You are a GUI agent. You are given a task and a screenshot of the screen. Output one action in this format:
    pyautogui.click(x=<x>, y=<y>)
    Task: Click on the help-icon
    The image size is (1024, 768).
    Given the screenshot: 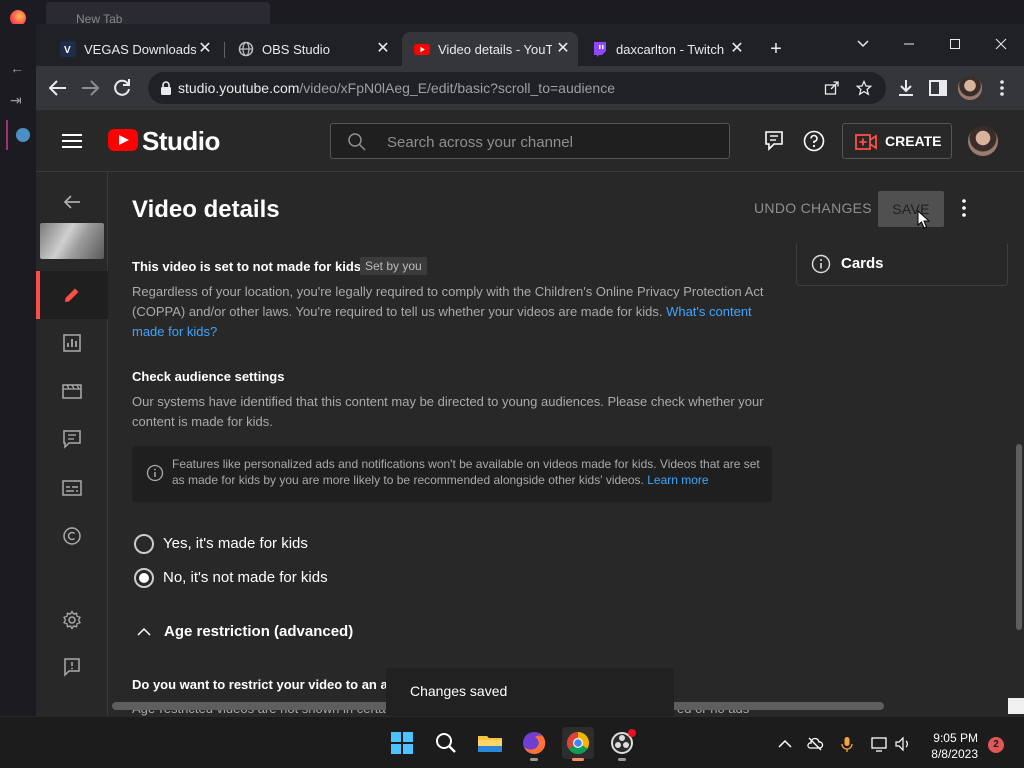 What is the action you would take?
    pyautogui.click(x=814, y=141)
    